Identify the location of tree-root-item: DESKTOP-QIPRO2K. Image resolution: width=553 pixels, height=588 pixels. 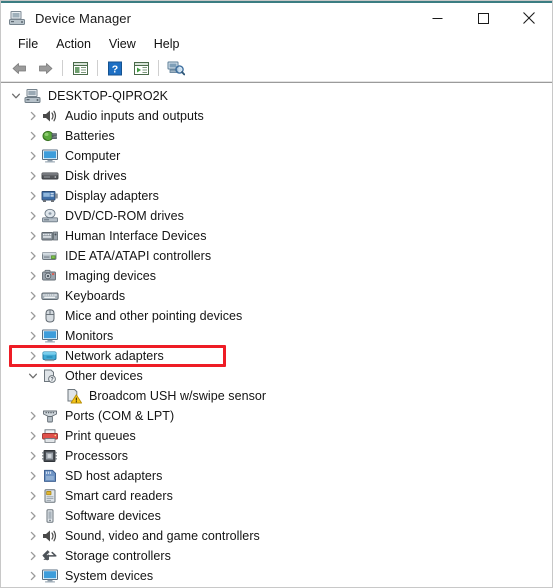
(276, 96).